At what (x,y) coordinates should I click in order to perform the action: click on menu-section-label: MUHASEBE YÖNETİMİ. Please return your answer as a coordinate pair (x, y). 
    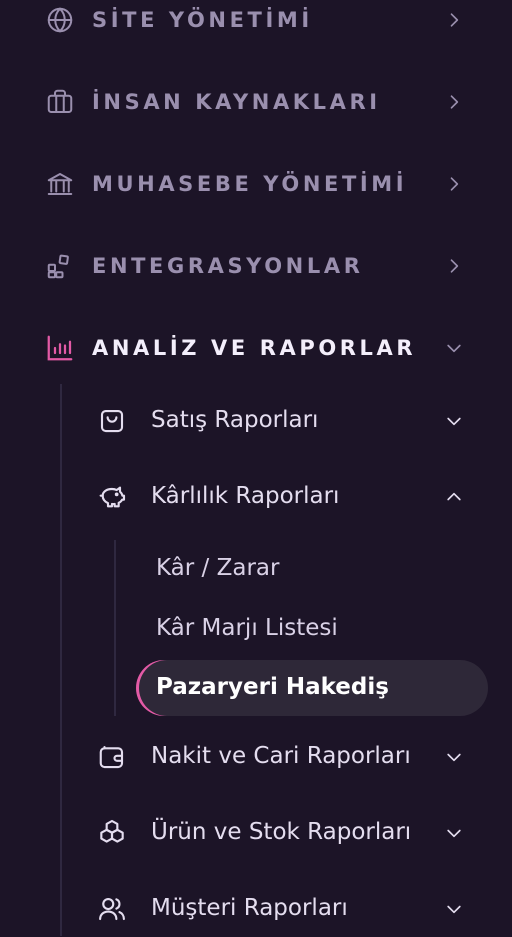
    Looking at the image, I should click on (250, 184).